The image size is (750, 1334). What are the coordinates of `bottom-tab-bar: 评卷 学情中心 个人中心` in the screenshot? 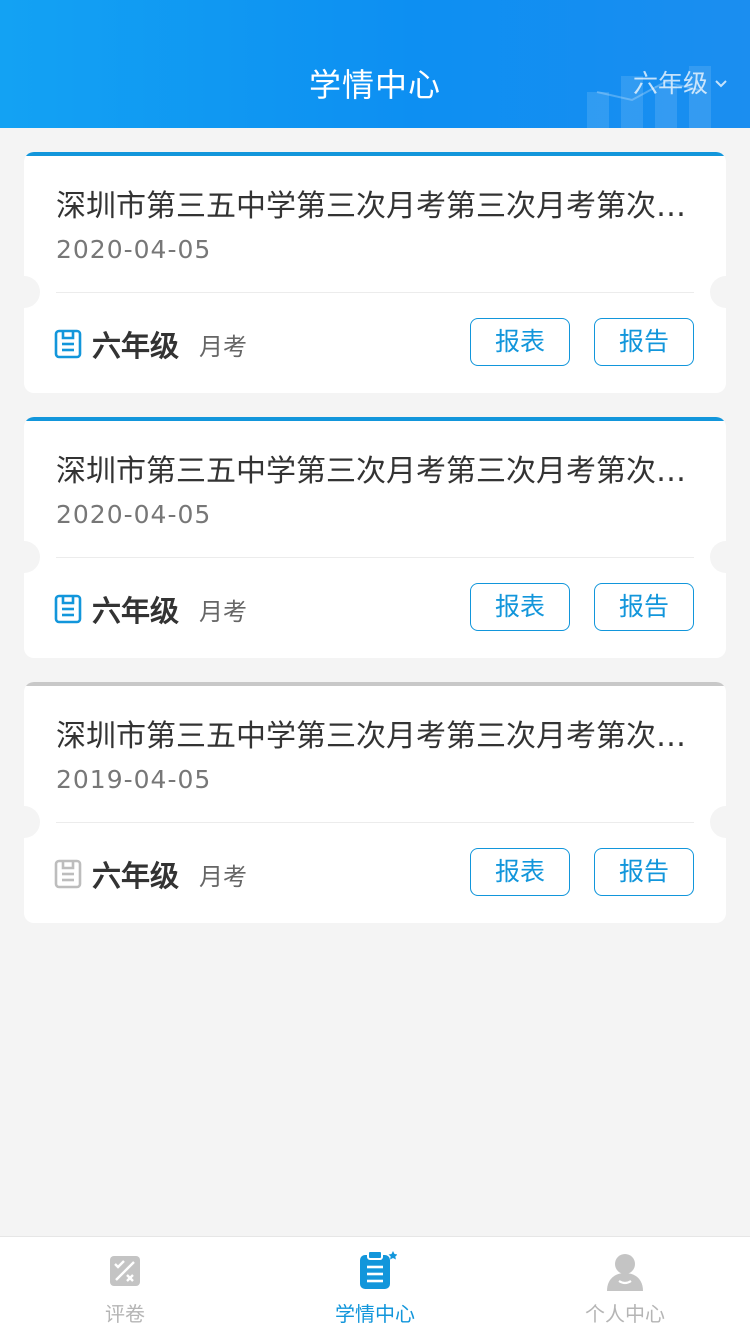 It's located at (375, 1285).